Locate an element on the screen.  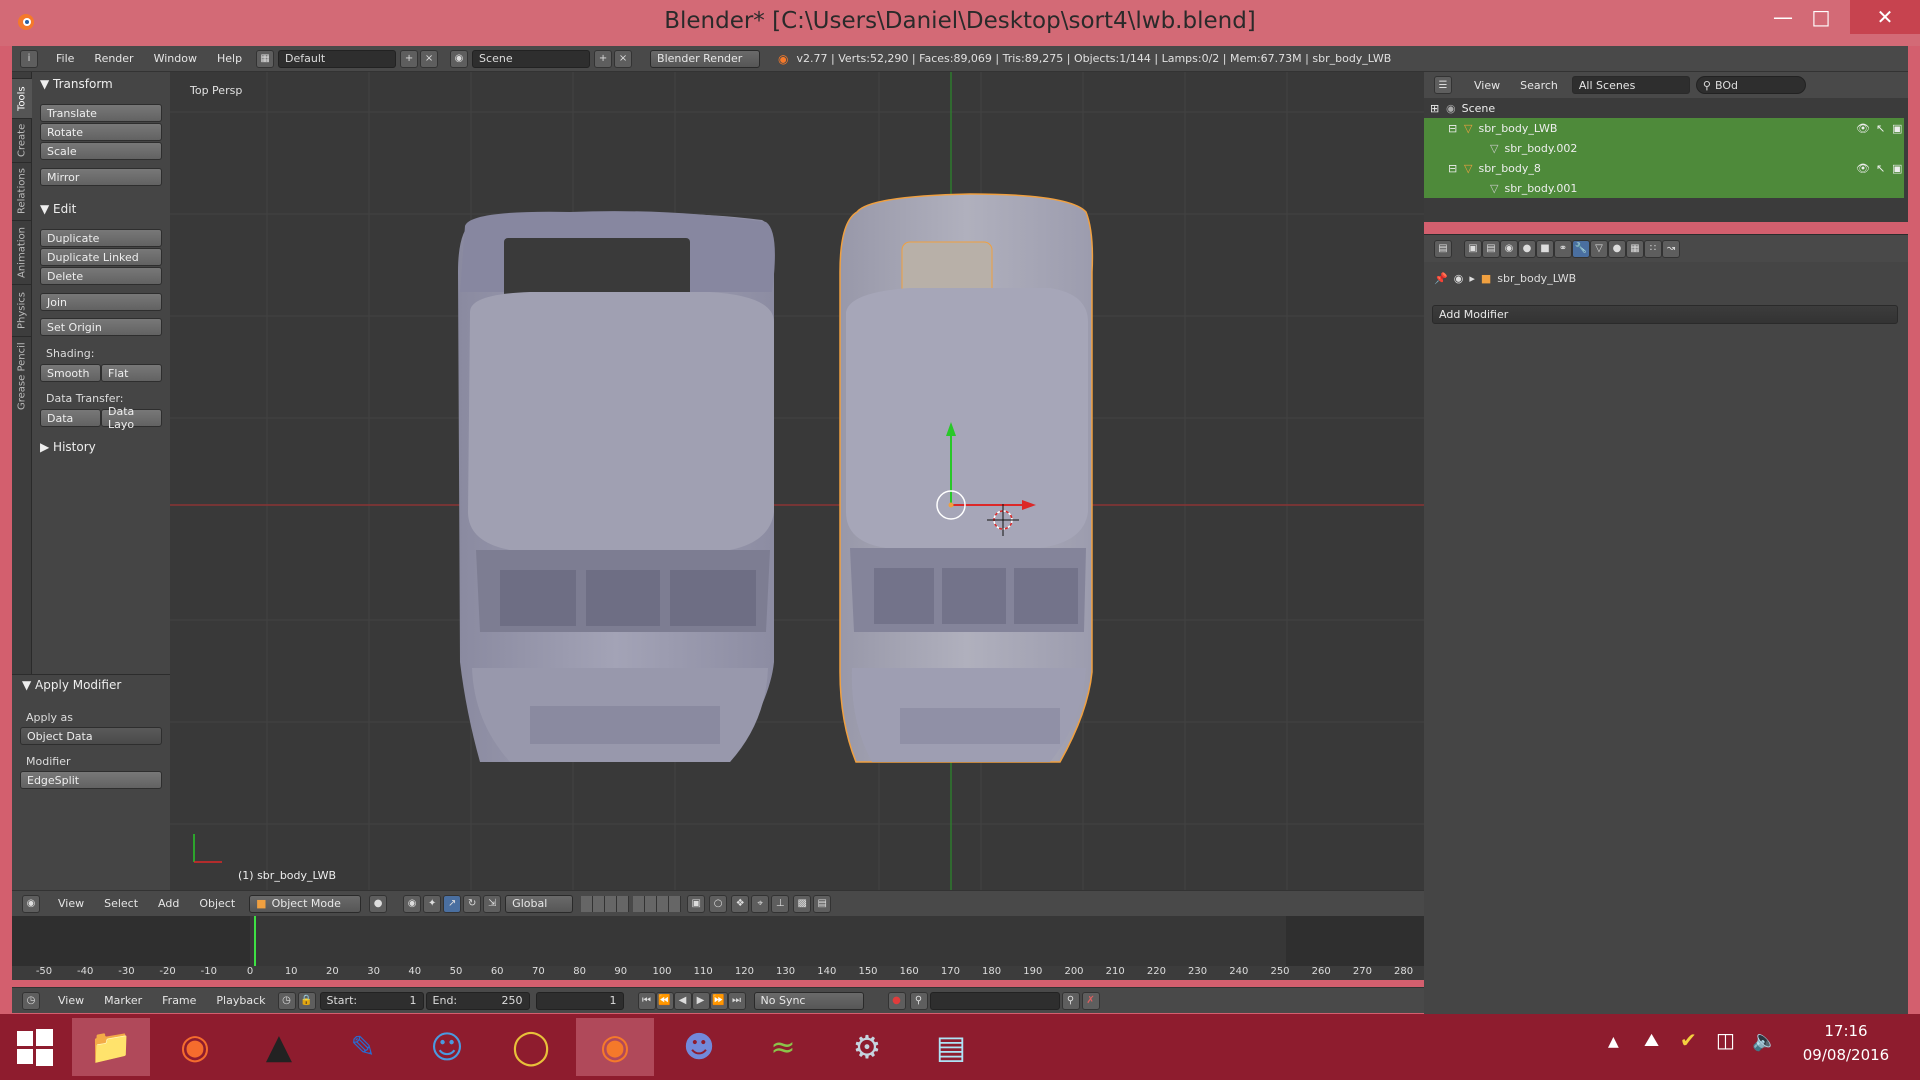
render-anim-icon: ▤ is located at coordinates (822, 903).